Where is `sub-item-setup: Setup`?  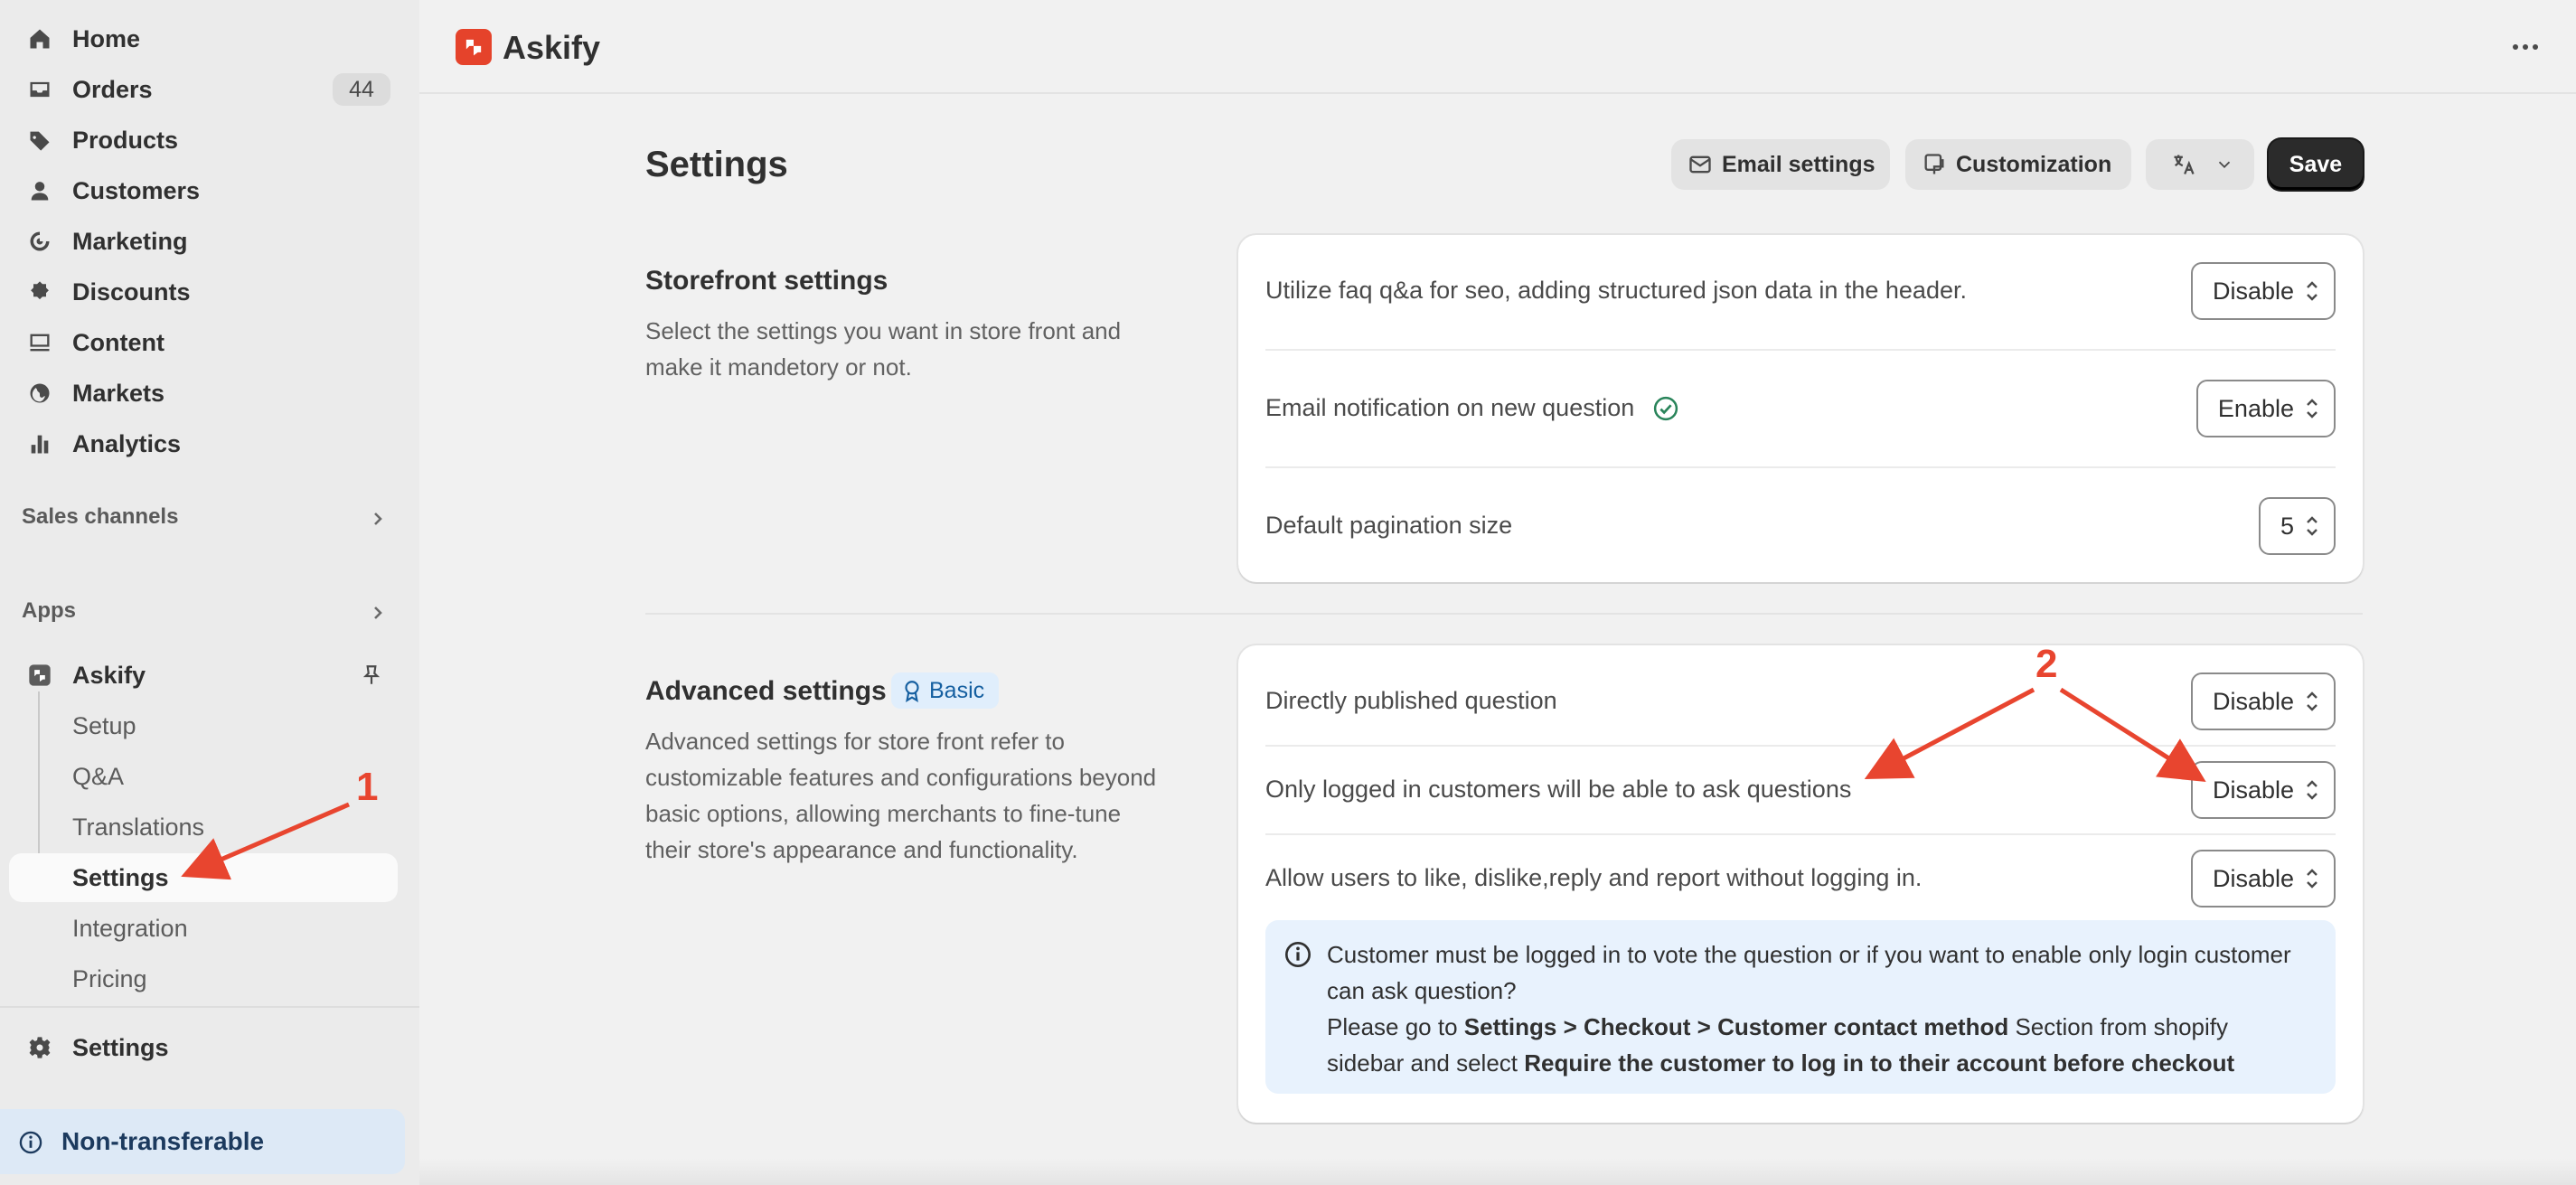 sub-item-setup: Setup is located at coordinates (204, 725).